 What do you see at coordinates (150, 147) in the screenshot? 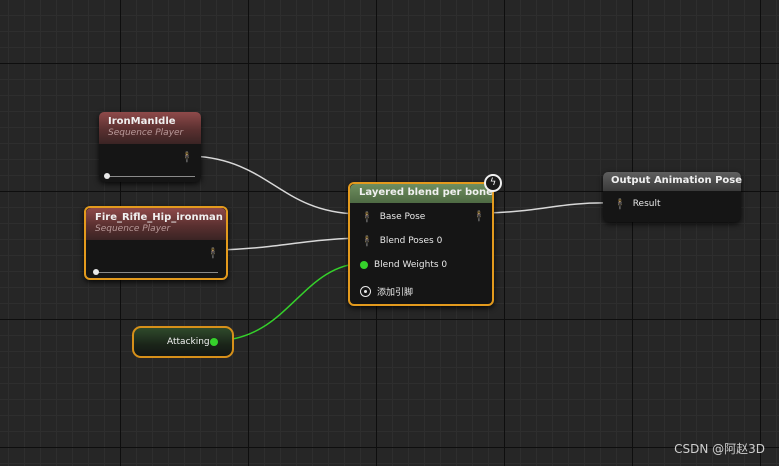
I see `iron-man-idle-node: IronManIdle Sequence Player 🕴` at bounding box center [150, 147].